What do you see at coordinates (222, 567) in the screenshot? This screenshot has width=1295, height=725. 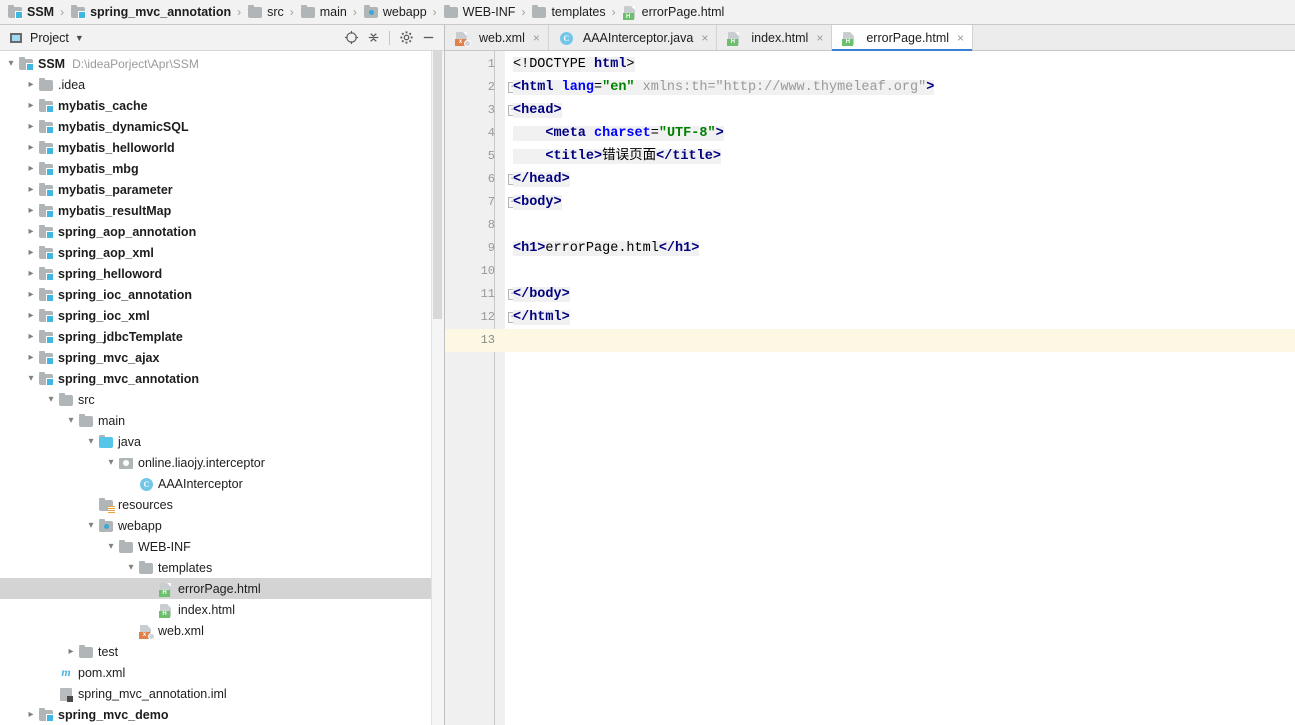 I see `tree-row: ▾ templates` at bounding box center [222, 567].